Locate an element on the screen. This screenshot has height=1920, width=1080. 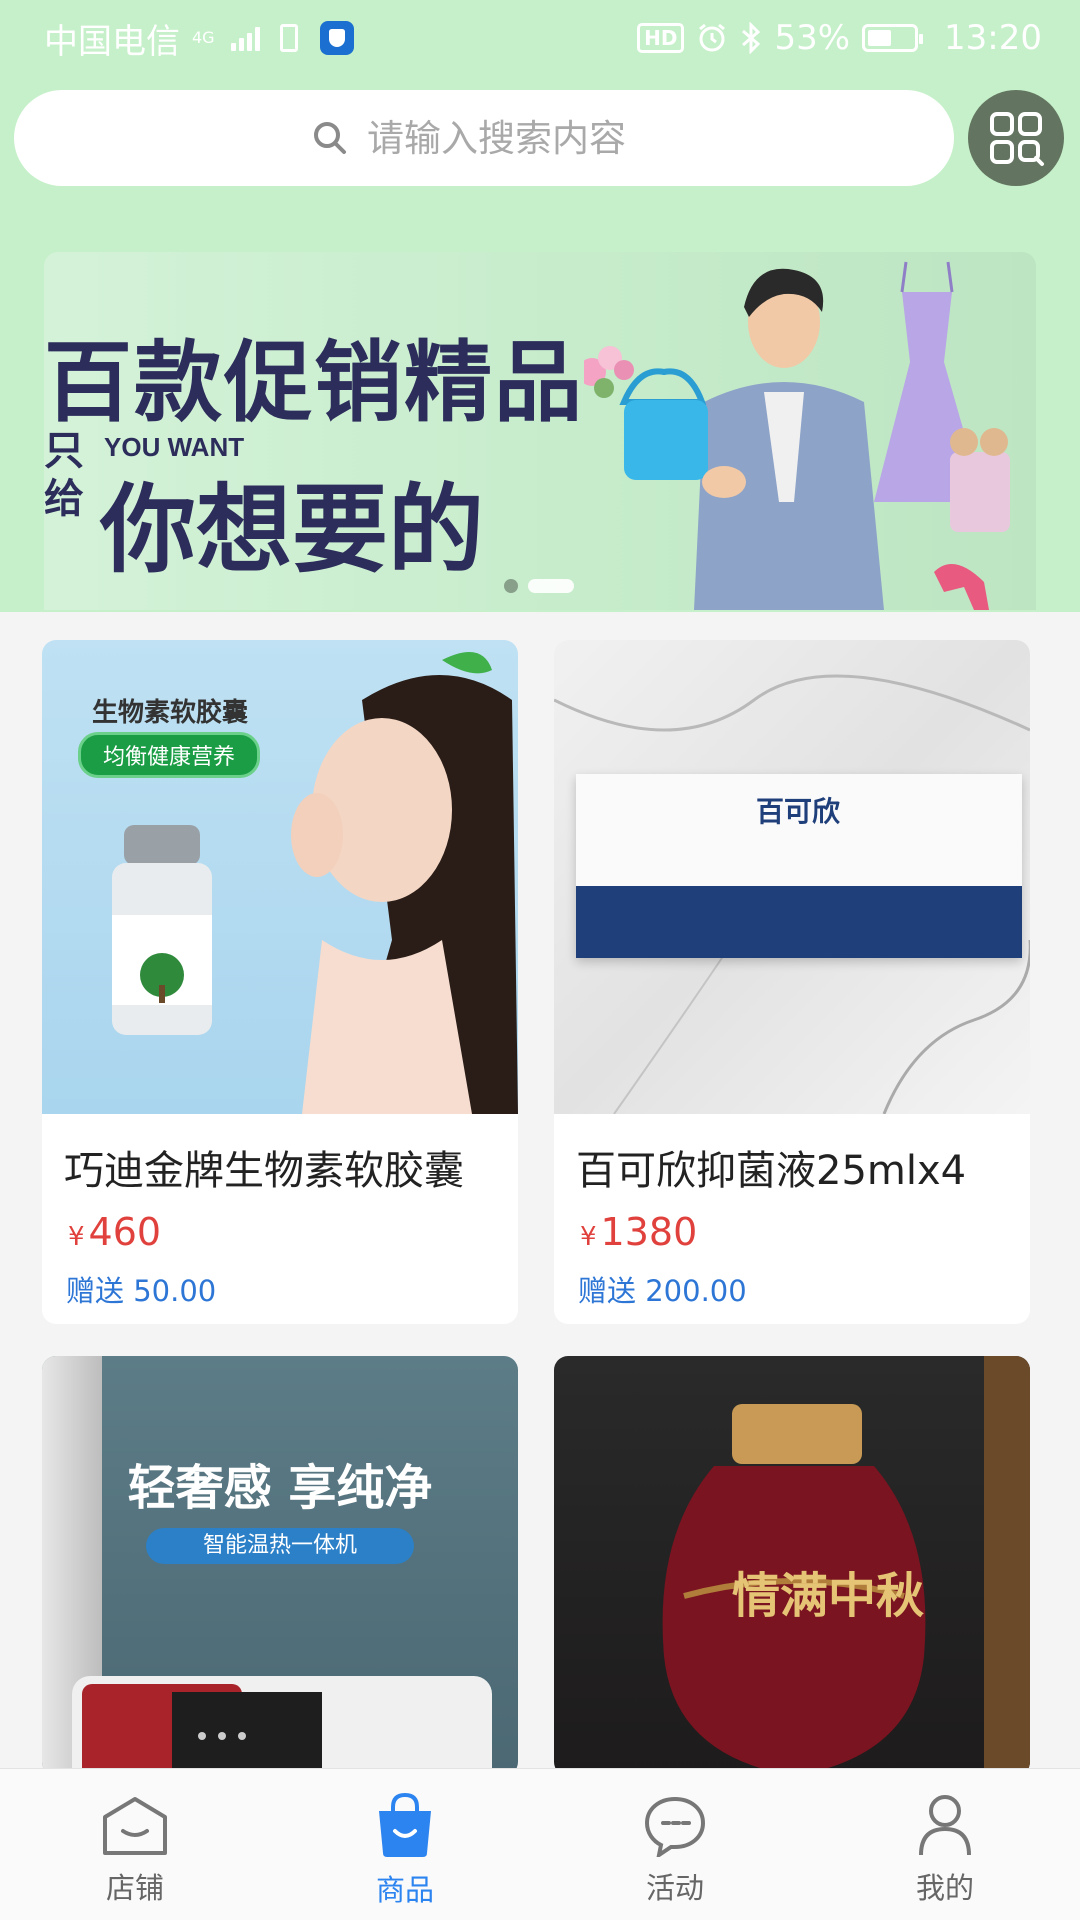
product-gift: 赠送 200.00 is located at coordinates (662, 1291).